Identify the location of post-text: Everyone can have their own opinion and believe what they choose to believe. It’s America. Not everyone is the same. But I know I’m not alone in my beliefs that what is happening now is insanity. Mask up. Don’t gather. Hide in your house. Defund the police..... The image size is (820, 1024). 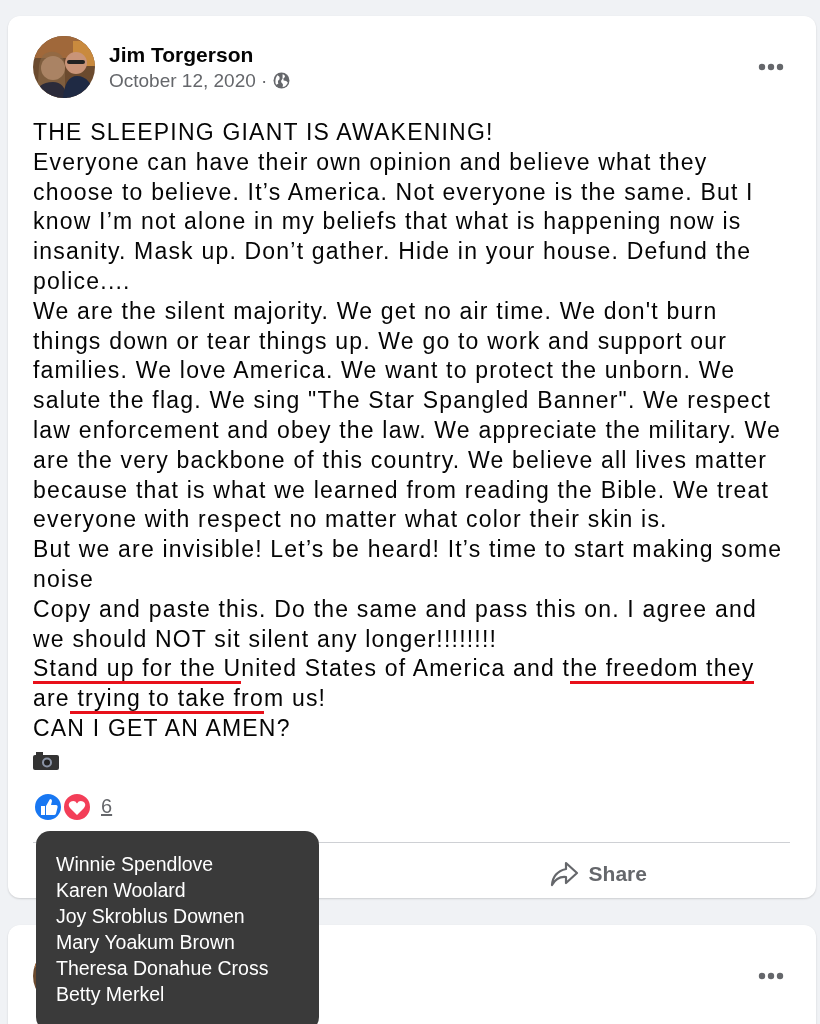
(394, 221).